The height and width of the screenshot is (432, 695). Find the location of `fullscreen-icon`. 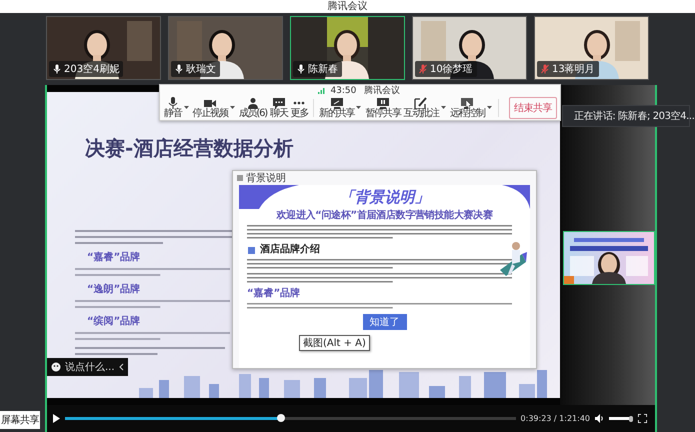

fullscreen-icon is located at coordinates (642, 418).